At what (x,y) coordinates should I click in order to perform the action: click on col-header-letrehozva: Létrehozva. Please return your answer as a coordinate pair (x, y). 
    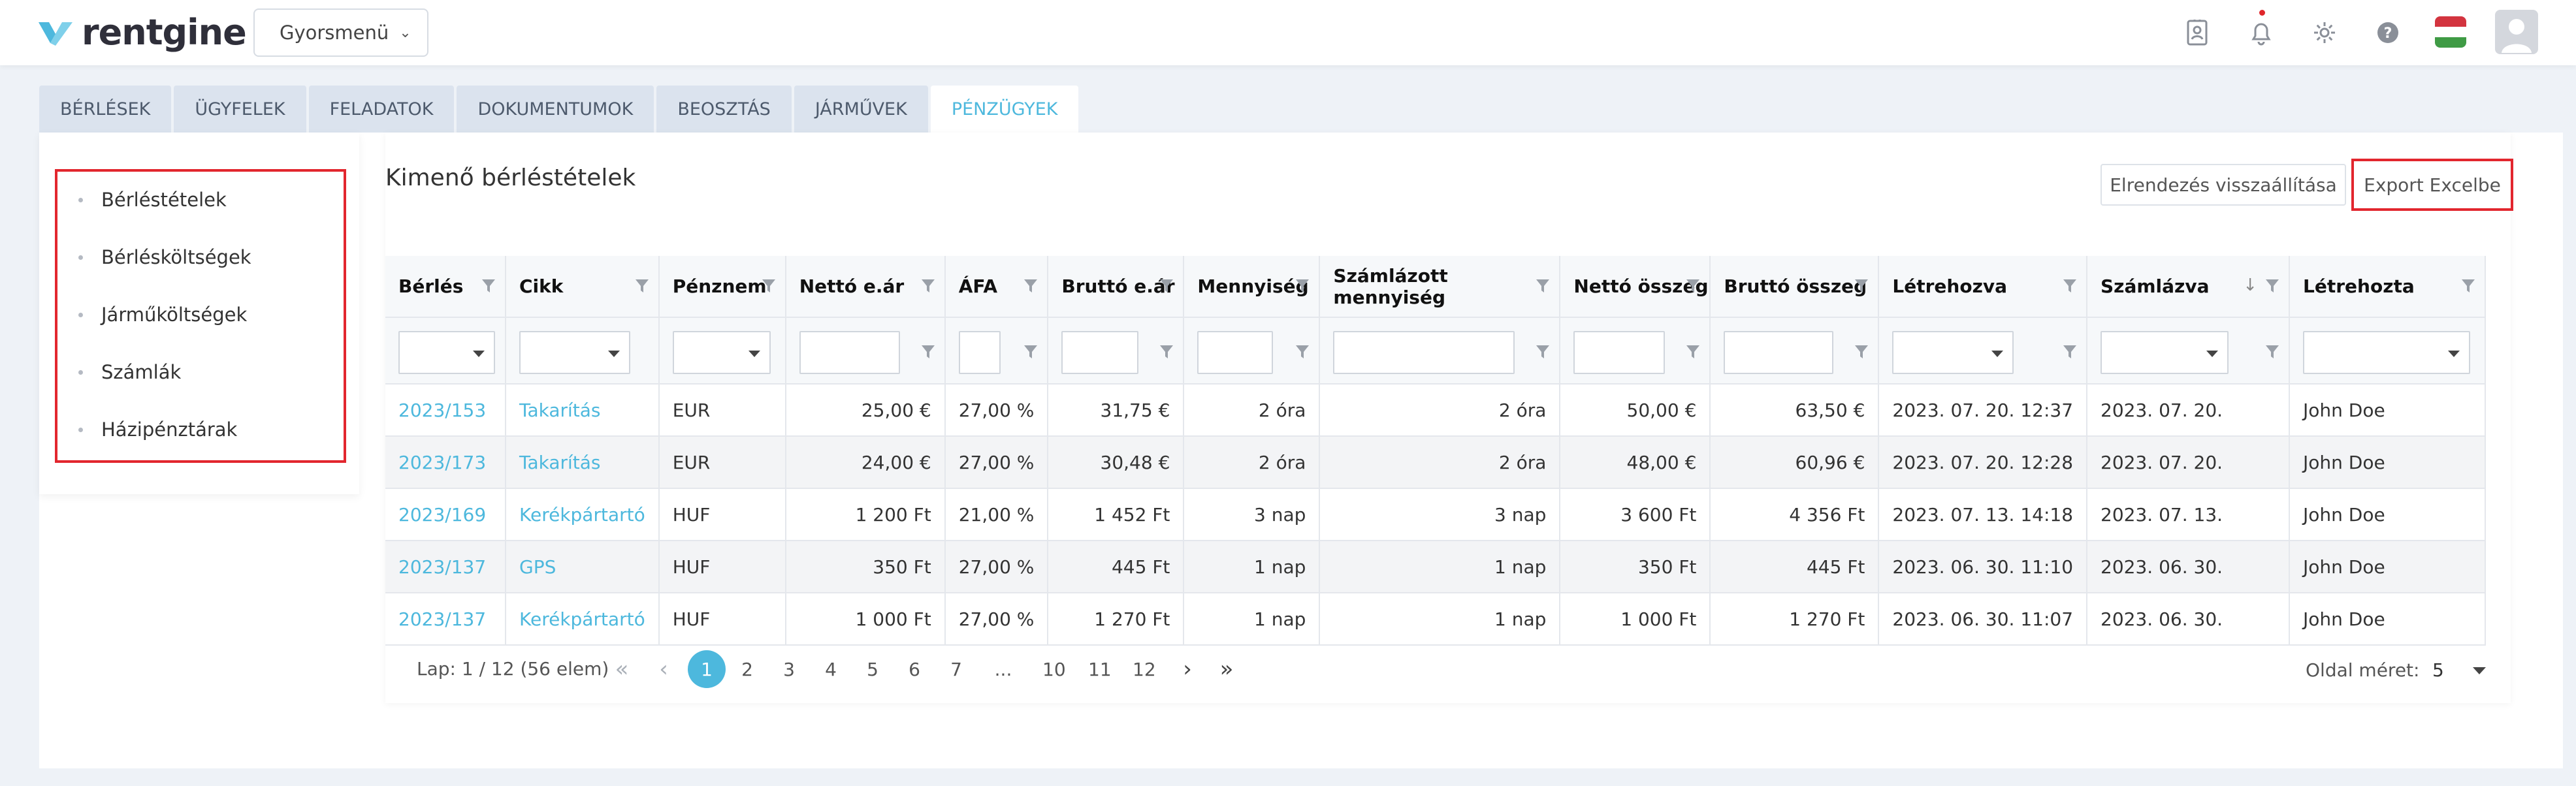
    Looking at the image, I should click on (1983, 287).